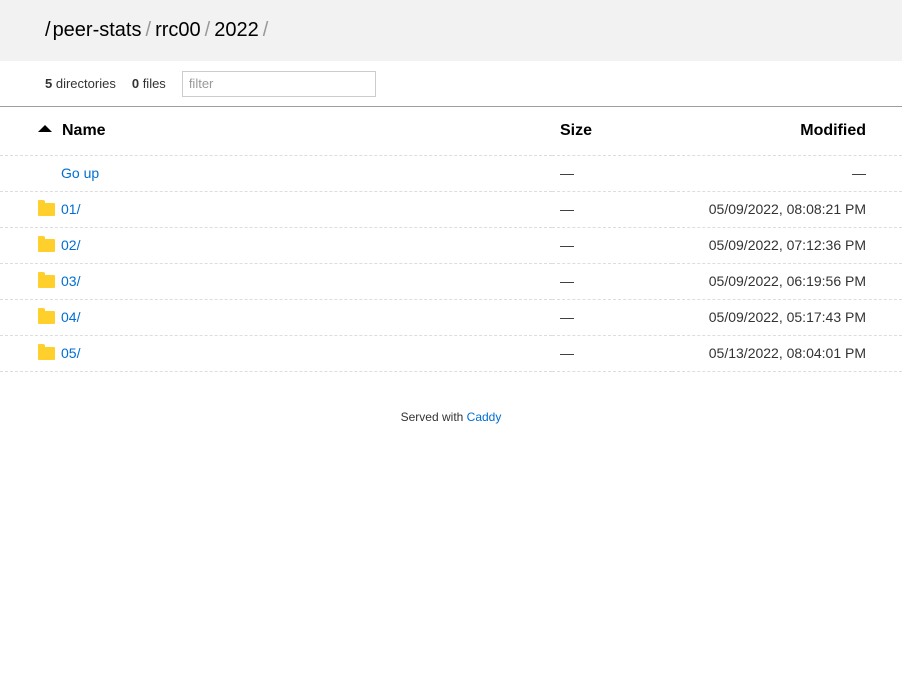 This screenshot has width=902, height=681. I want to click on modified-value: 05/13/2022, 08:04:01 PM, so click(787, 353).